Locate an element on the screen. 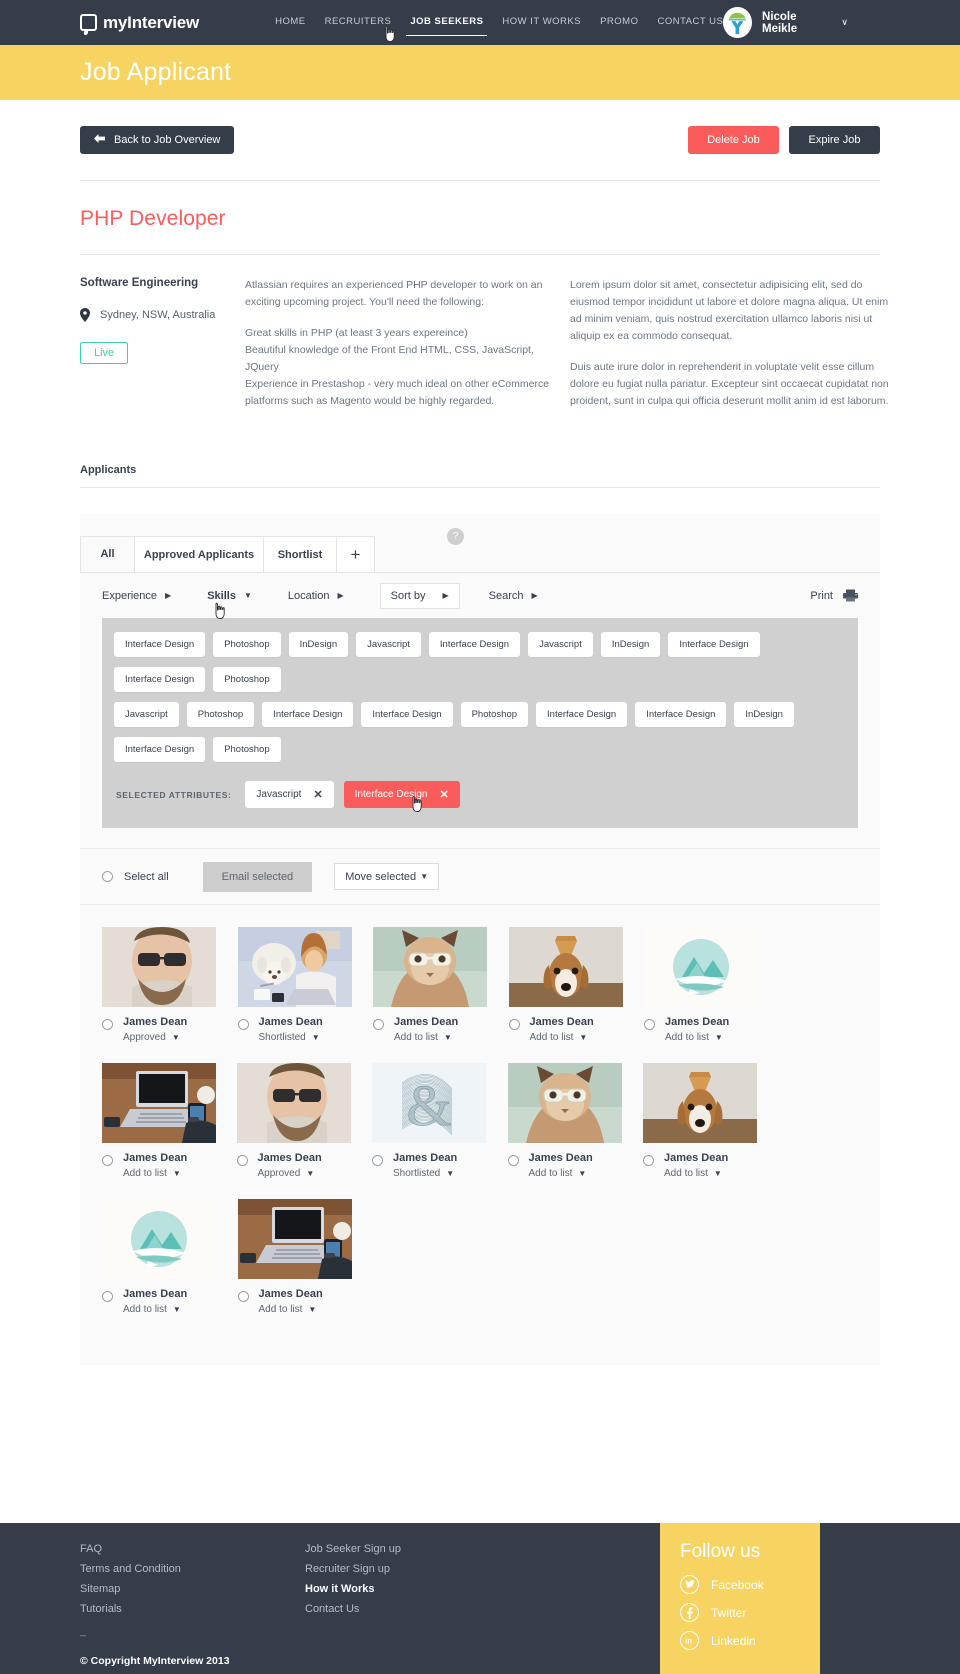  site-logo: myInterview is located at coordinates (139, 23).